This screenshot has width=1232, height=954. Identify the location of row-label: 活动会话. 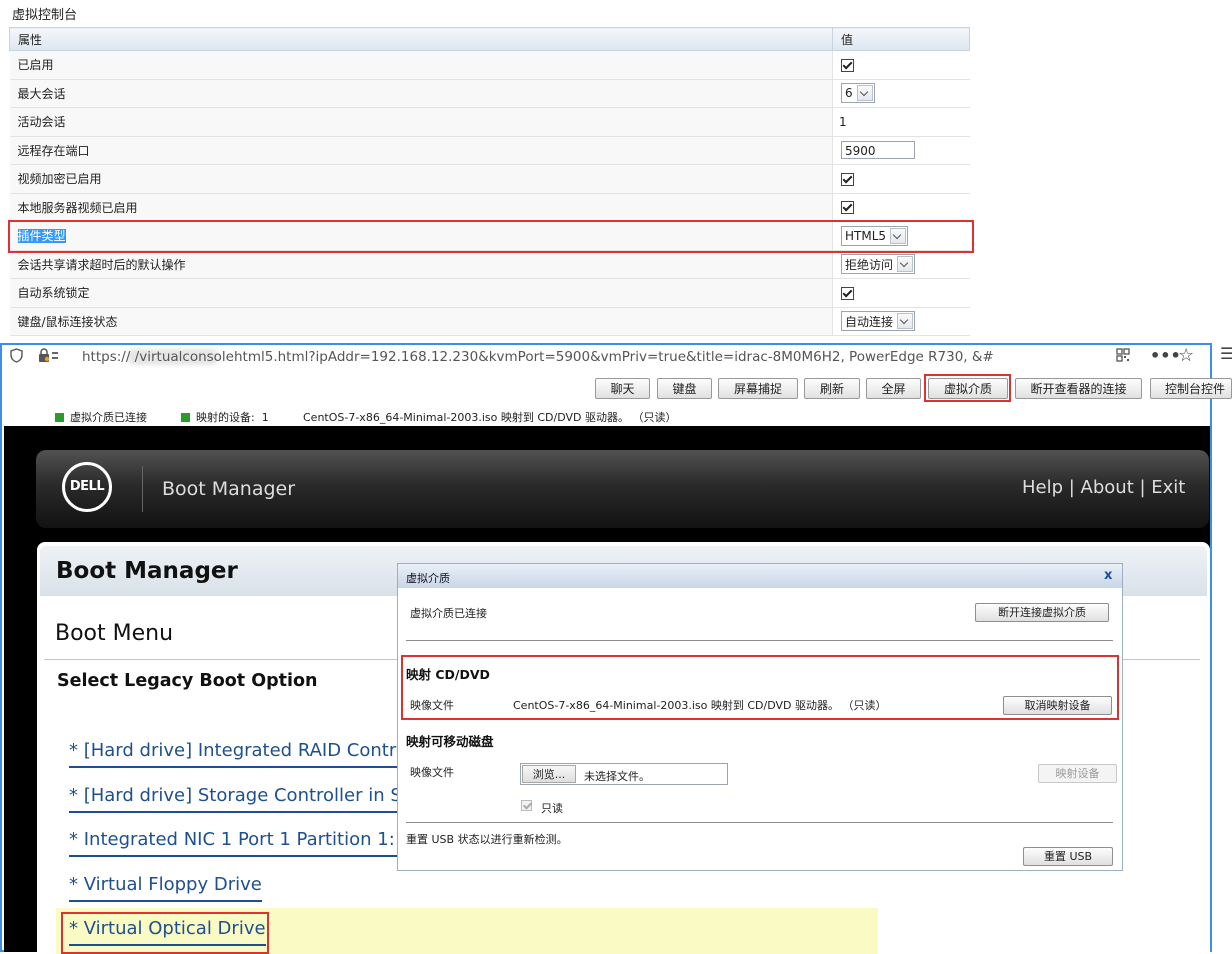
(421, 122).